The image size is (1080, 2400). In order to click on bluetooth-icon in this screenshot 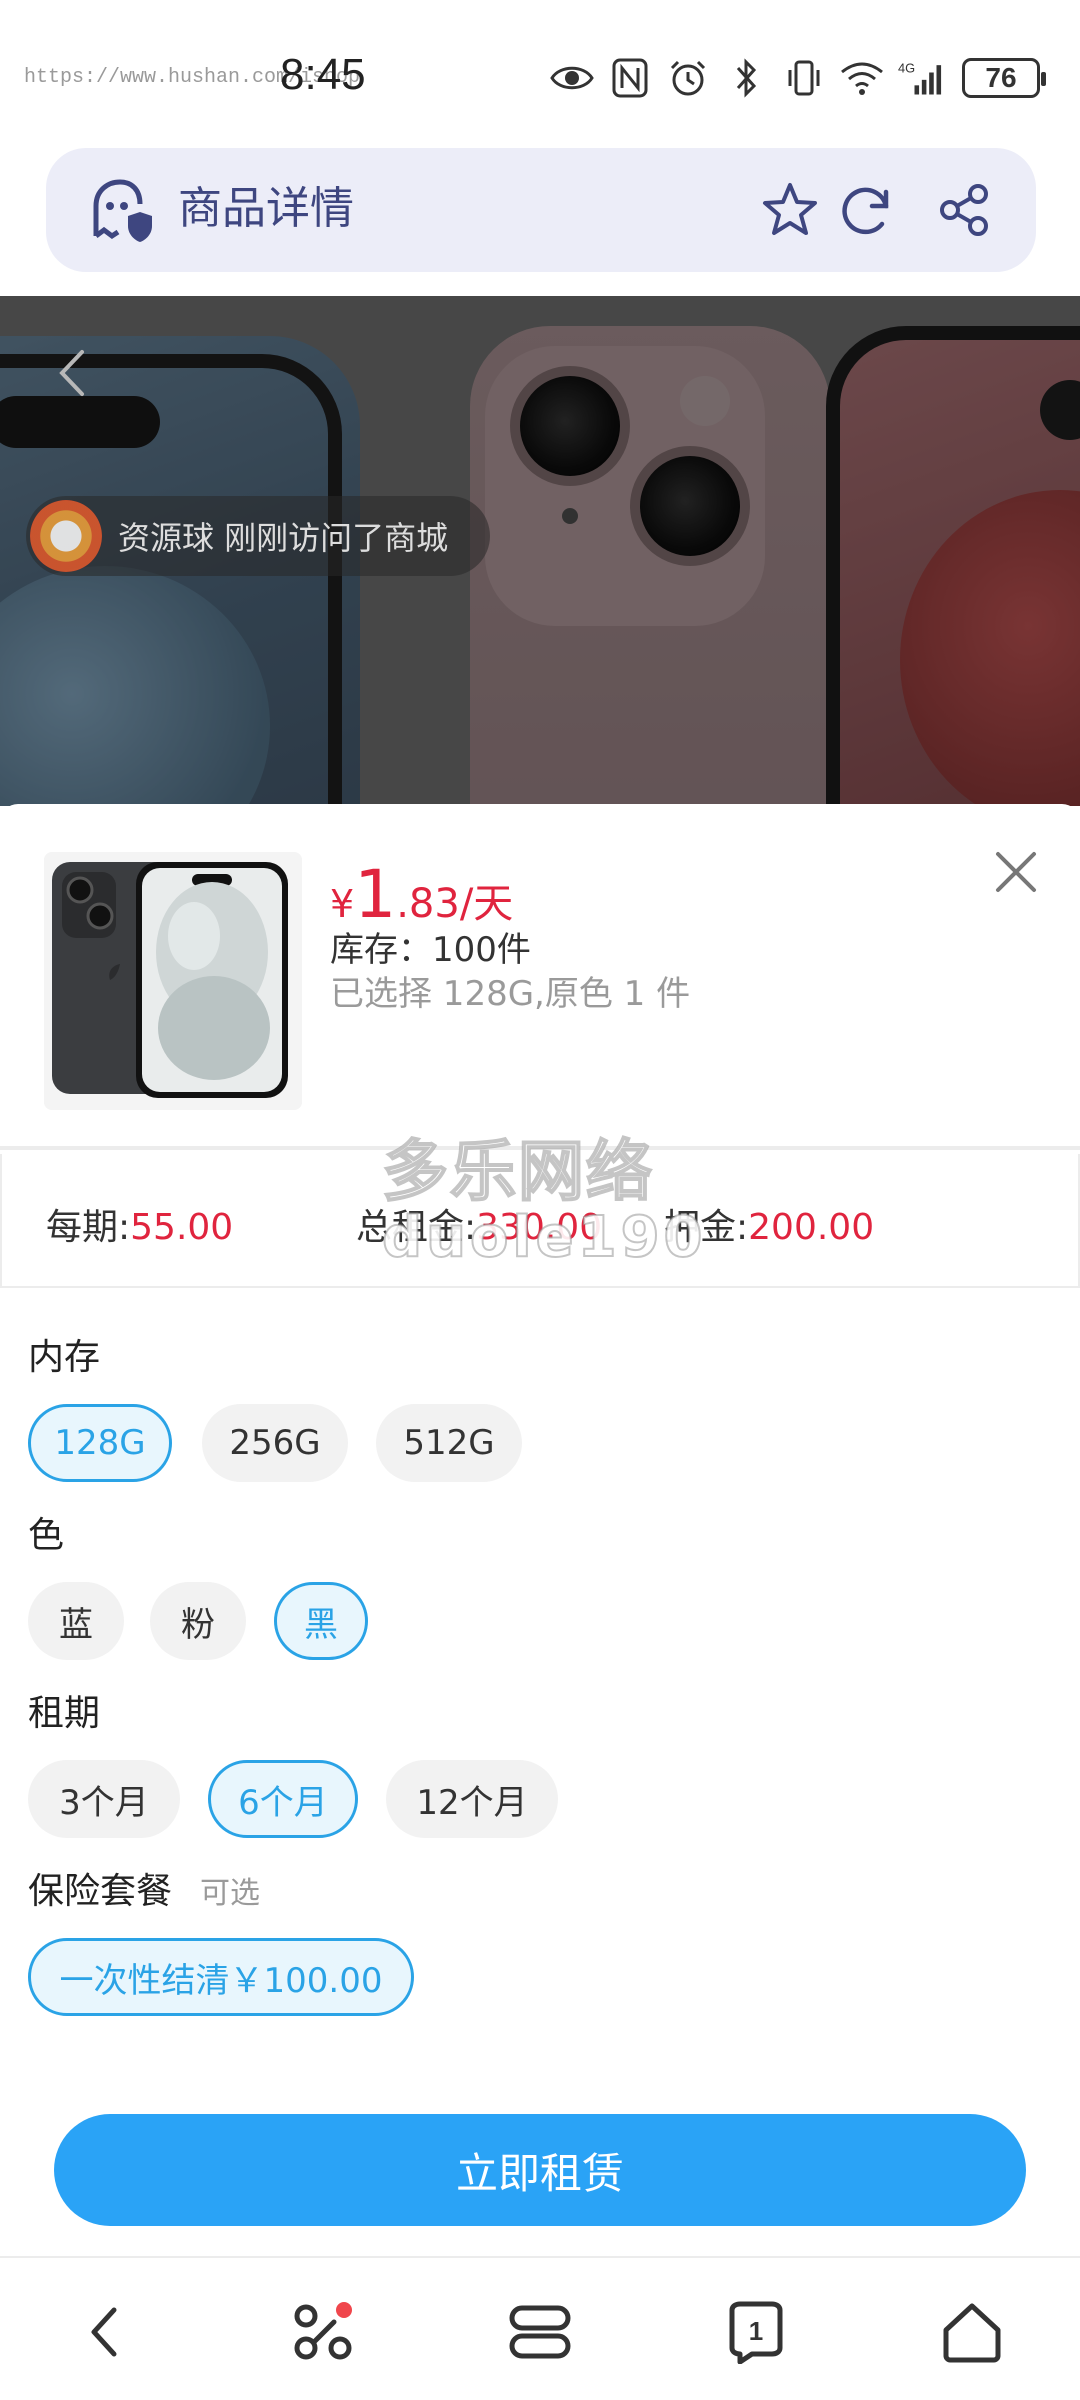, I will do `click(746, 78)`.